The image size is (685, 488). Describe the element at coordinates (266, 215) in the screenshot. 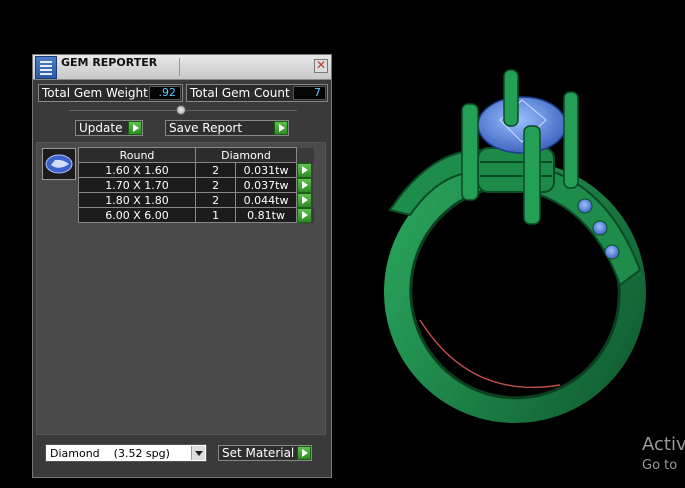

I see `gem-weight: 0.81tw` at that location.